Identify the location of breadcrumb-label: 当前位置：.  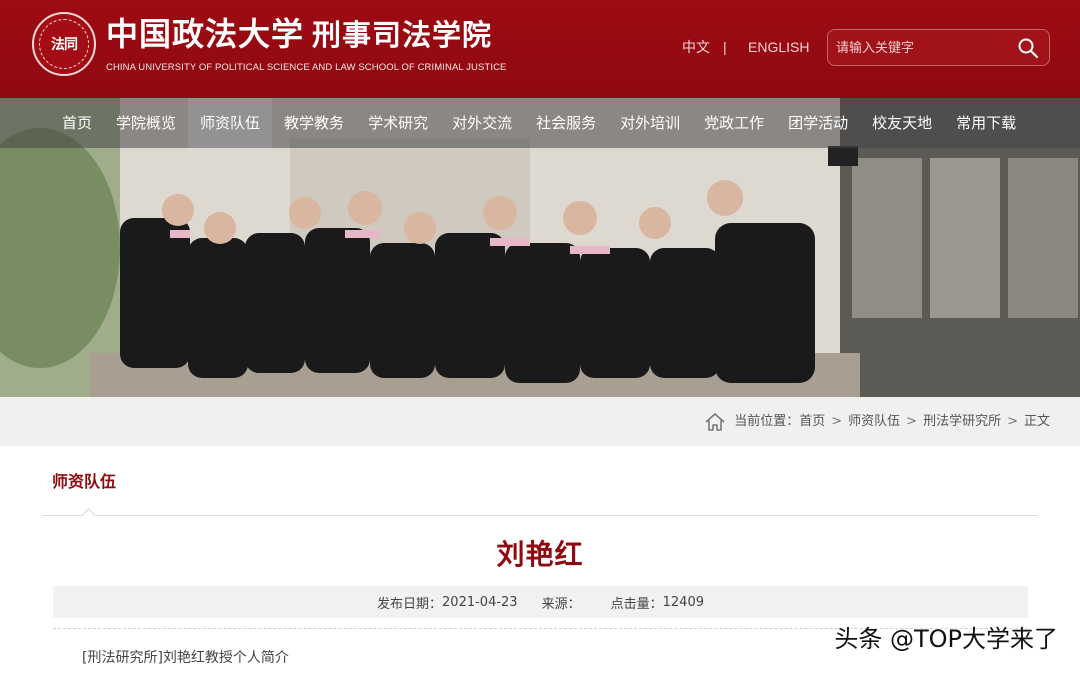
(767, 421).